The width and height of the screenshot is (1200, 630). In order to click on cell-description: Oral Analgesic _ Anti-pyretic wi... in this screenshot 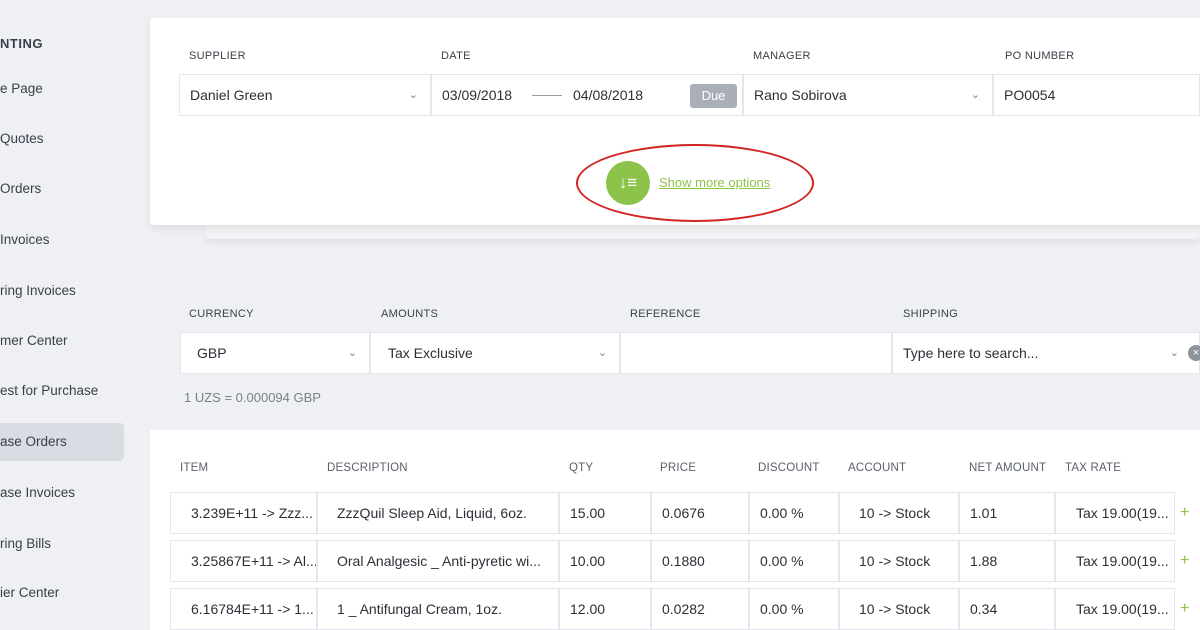, I will do `click(438, 561)`.